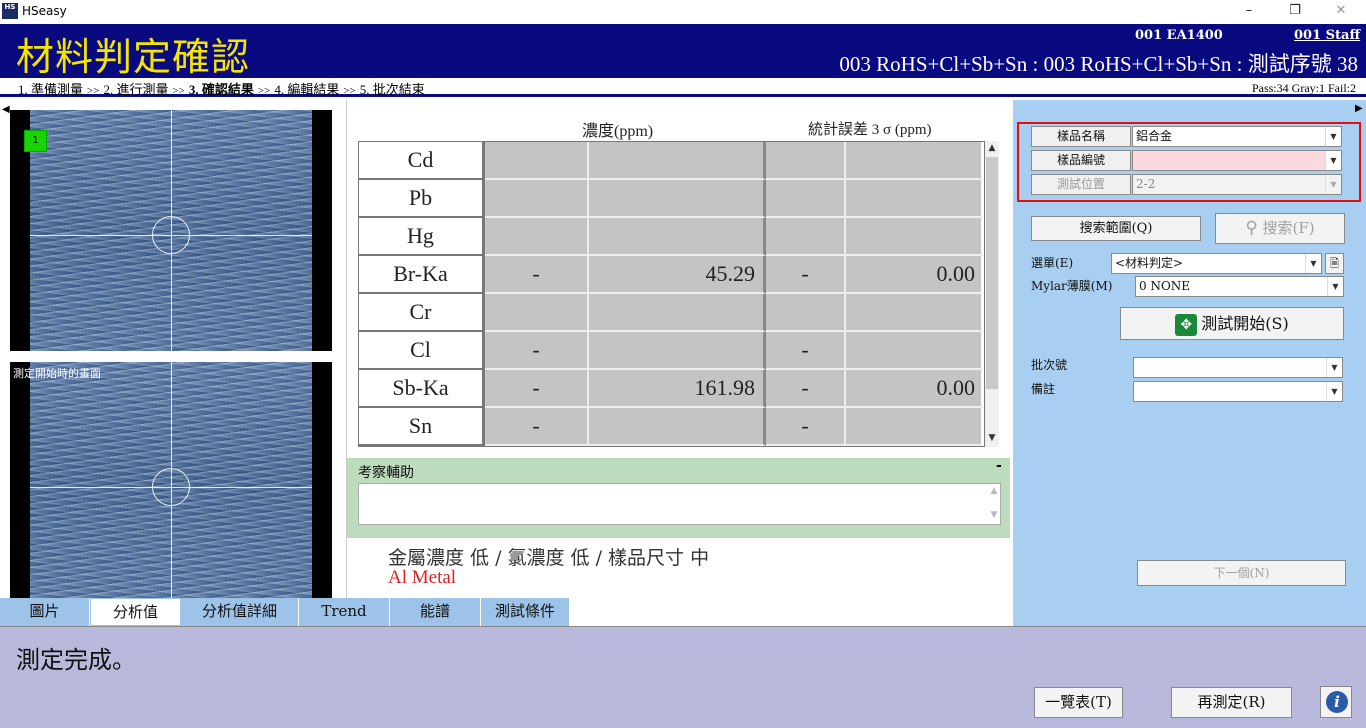 This screenshot has height=728, width=1366. What do you see at coordinates (999, 466) in the screenshot?
I see `remark-collapse-button: -` at bounding box center [999, 466].